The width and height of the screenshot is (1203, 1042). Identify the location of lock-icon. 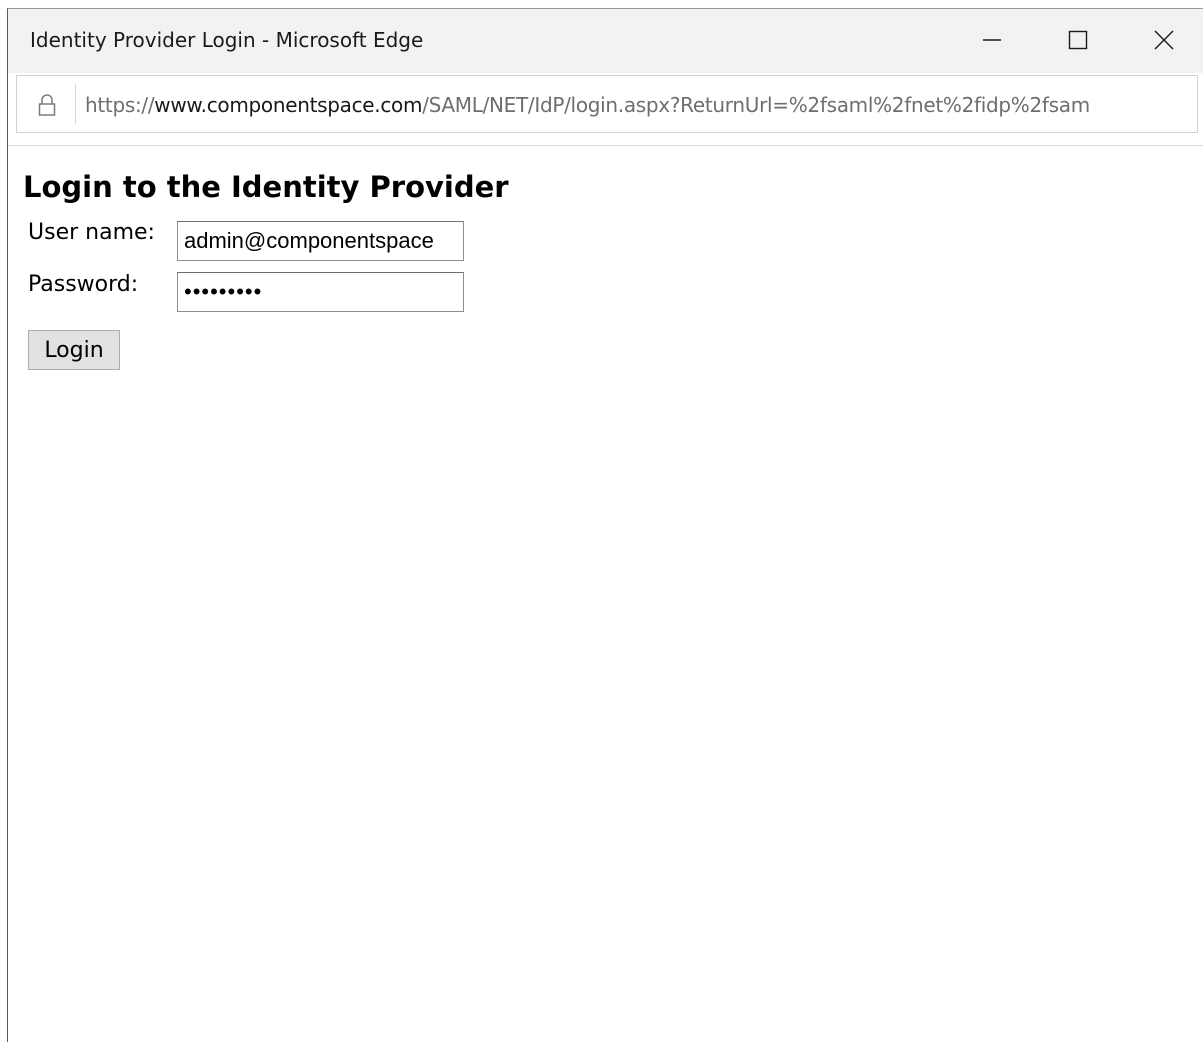
(47, 105).